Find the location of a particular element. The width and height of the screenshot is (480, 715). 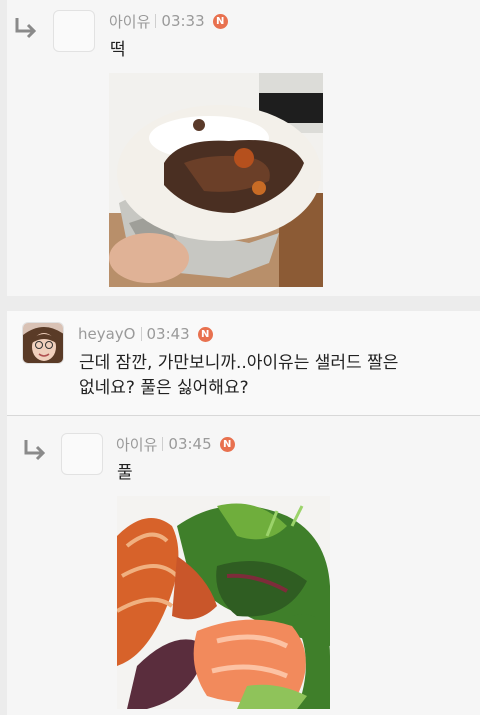

comment-text-line: 없네요? 풀은 싫어해요? is located at coordinates (164, 388).